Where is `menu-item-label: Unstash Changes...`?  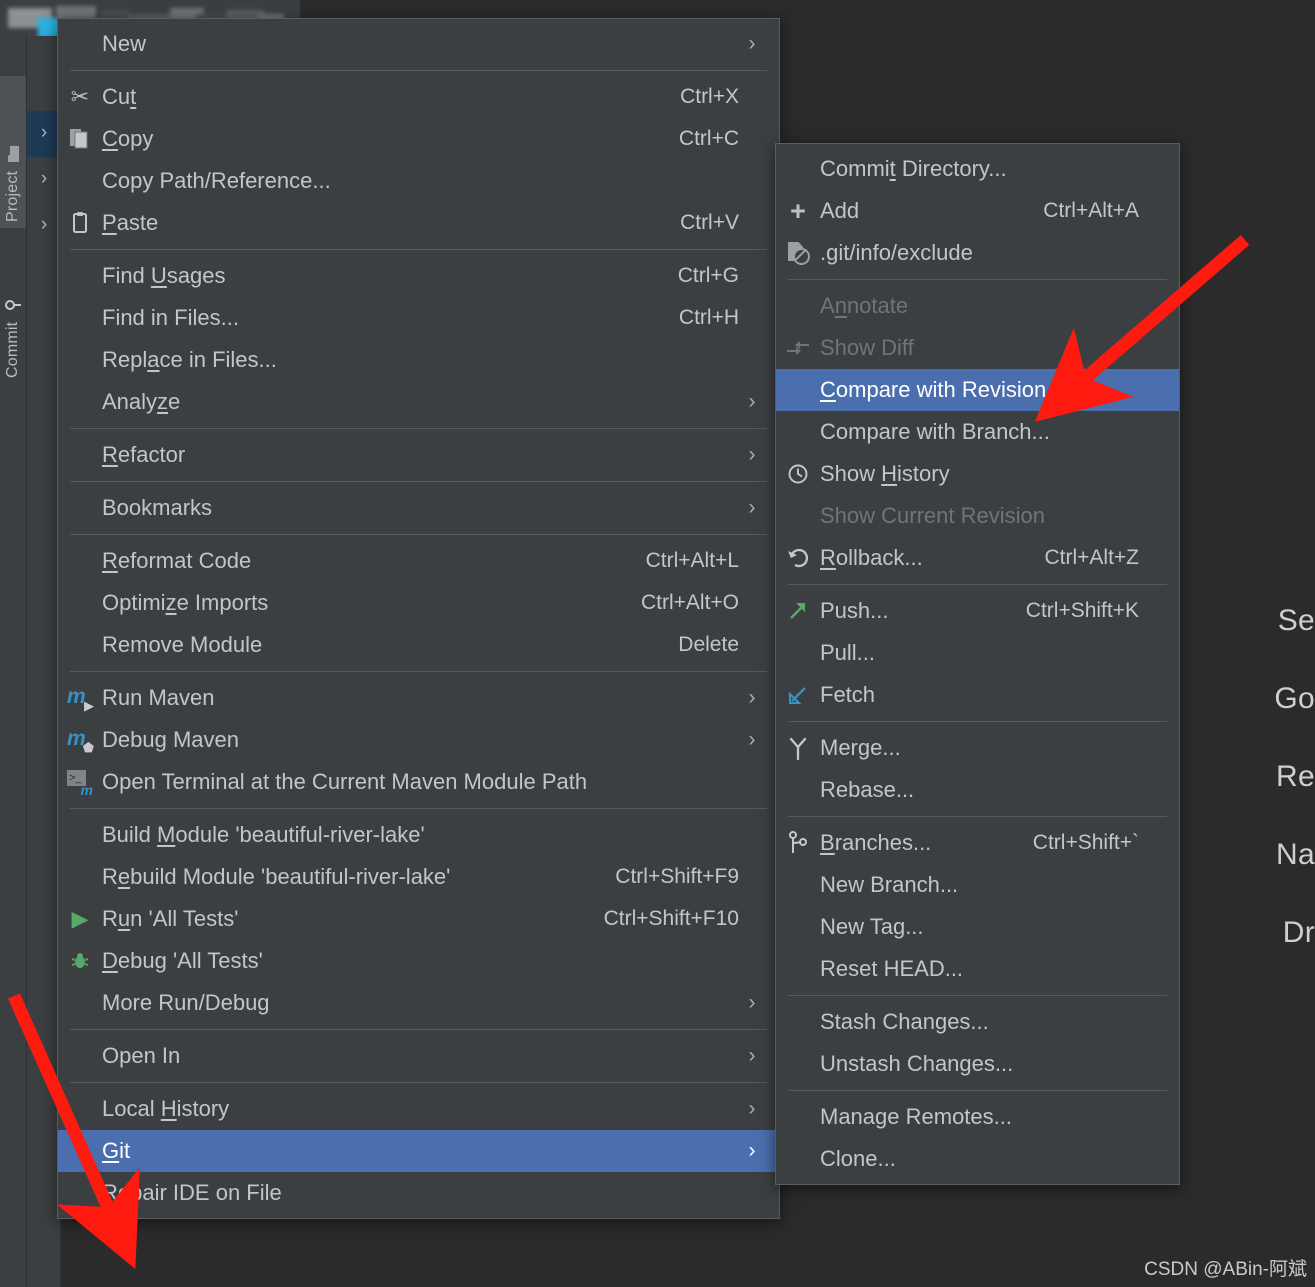
menu-item-label: Unstash Changes... is located at coordinates (917, 1063).